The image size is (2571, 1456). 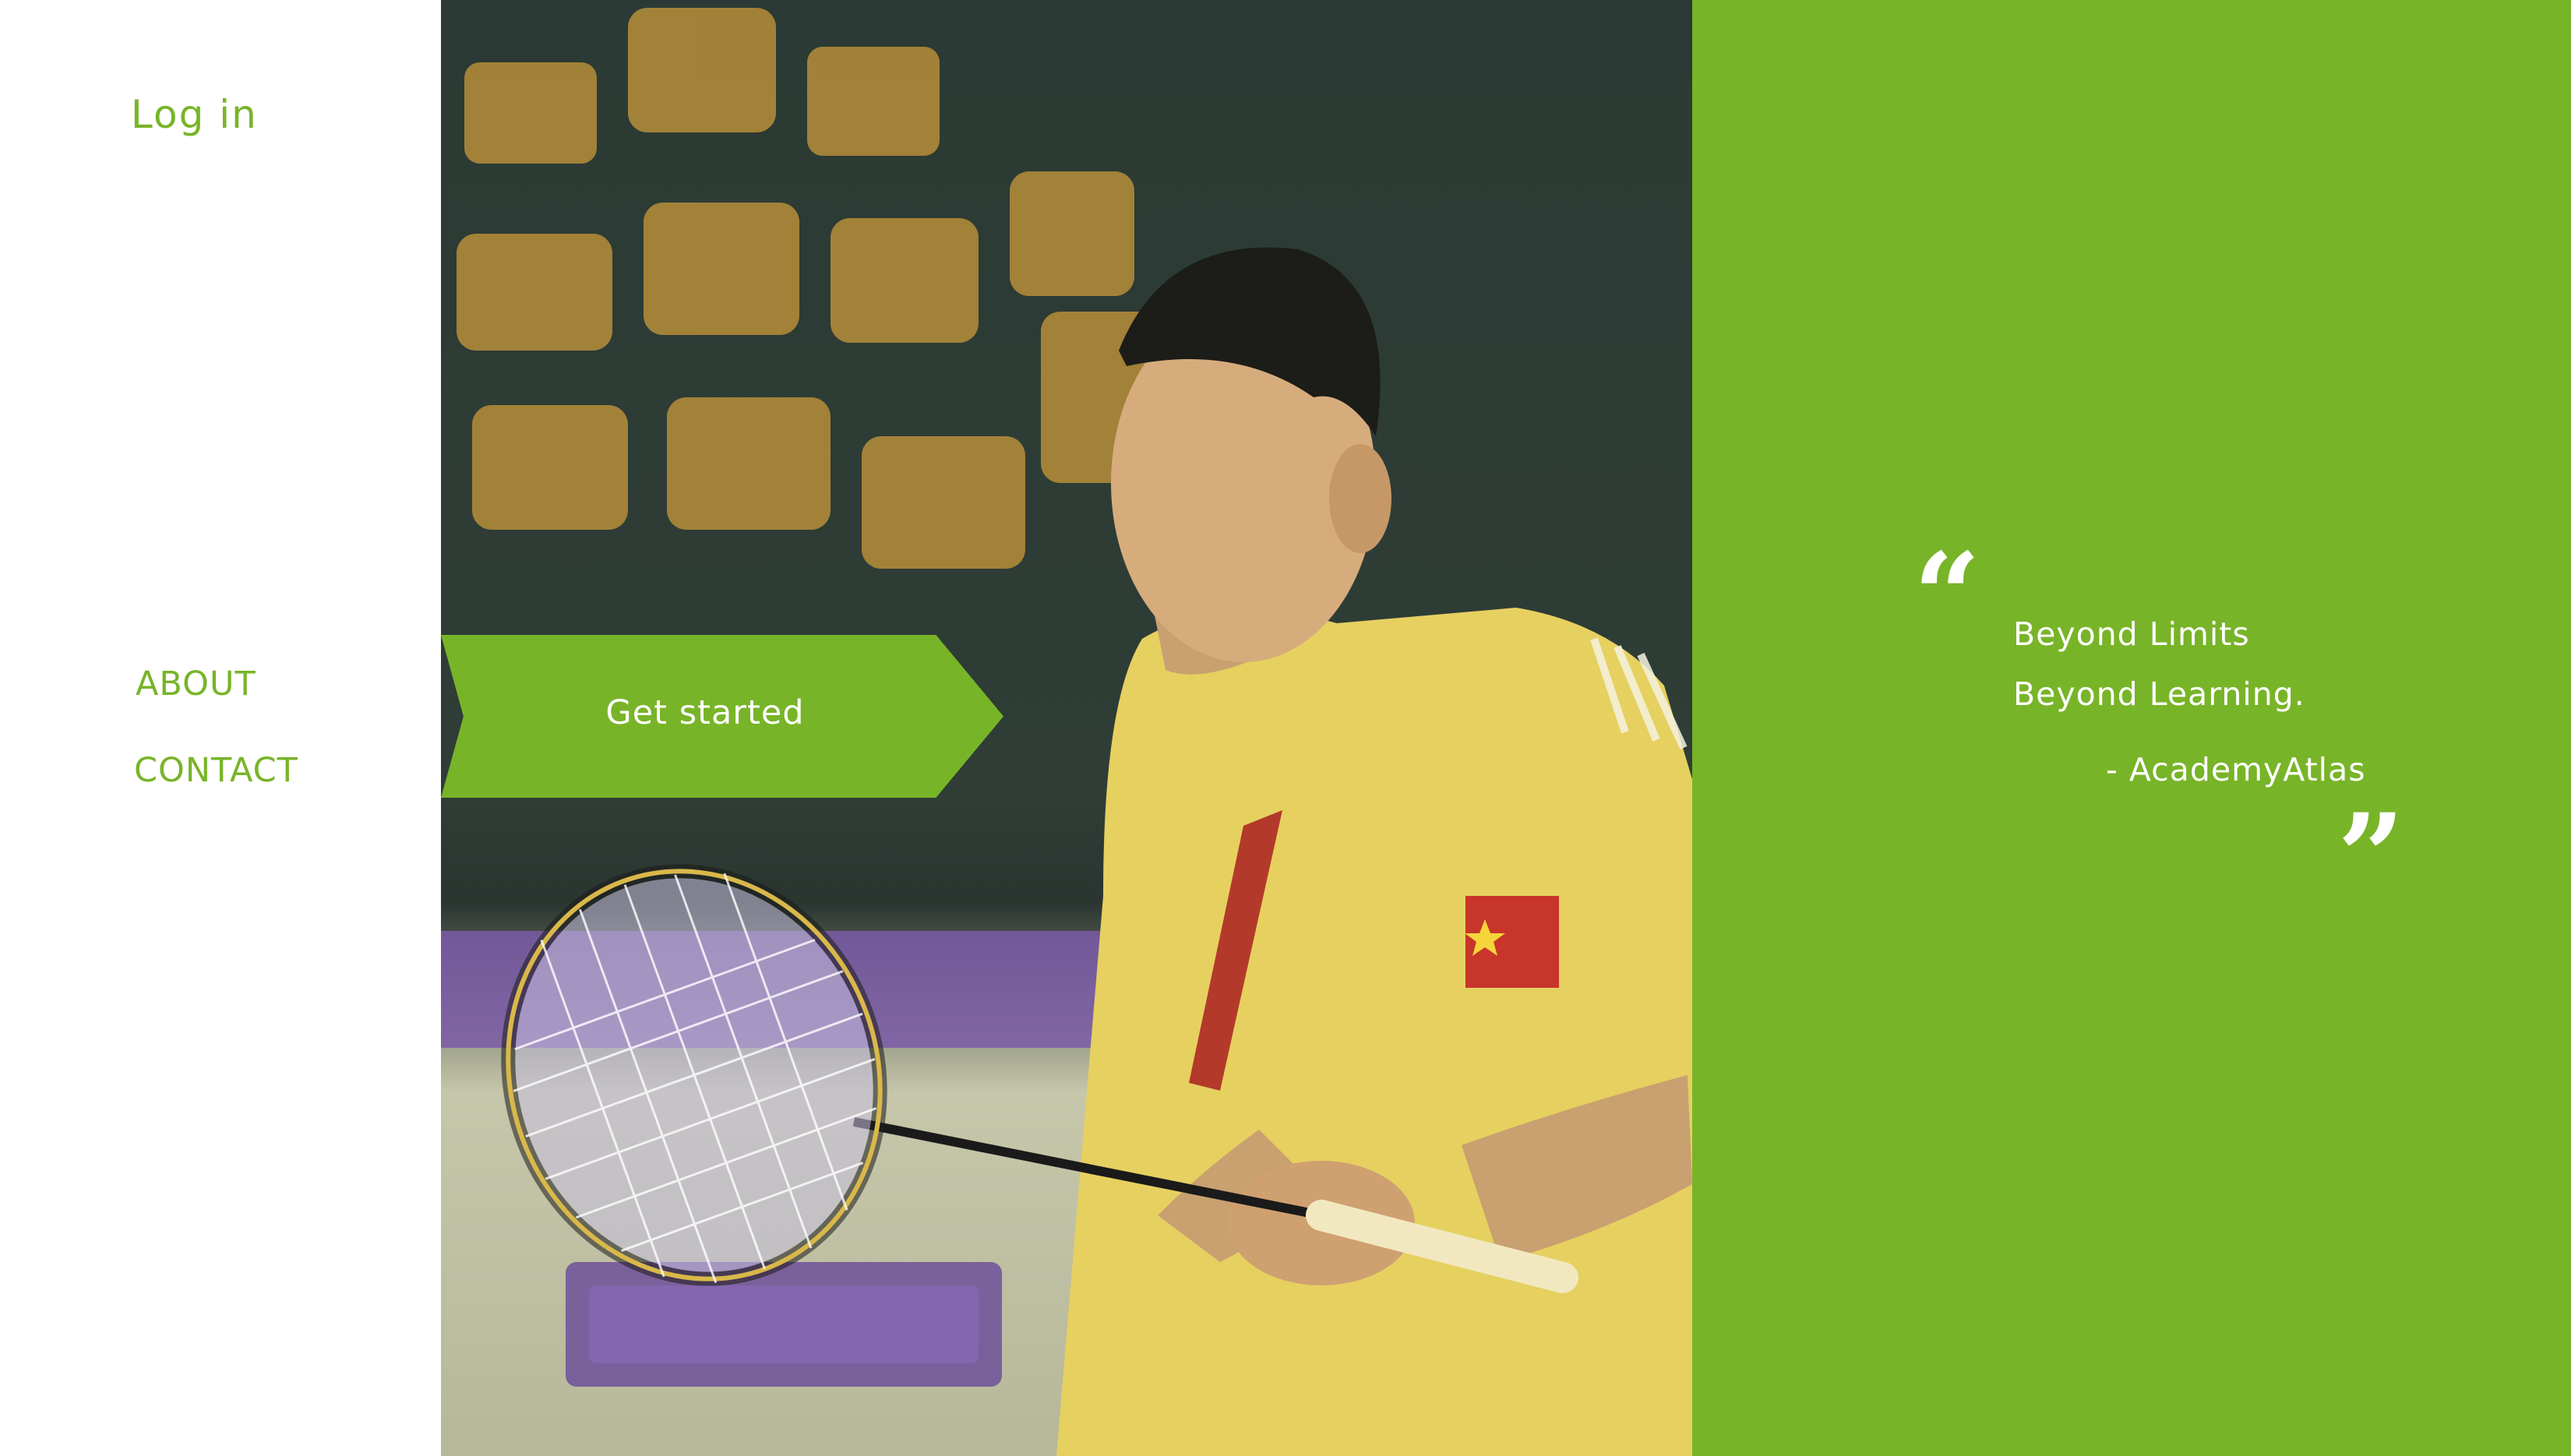 What do you see at coordinates (2131, 634) in the screenshot?
I see `quote-line-1: Beyond Limits` at bounding box center [2131, 634].